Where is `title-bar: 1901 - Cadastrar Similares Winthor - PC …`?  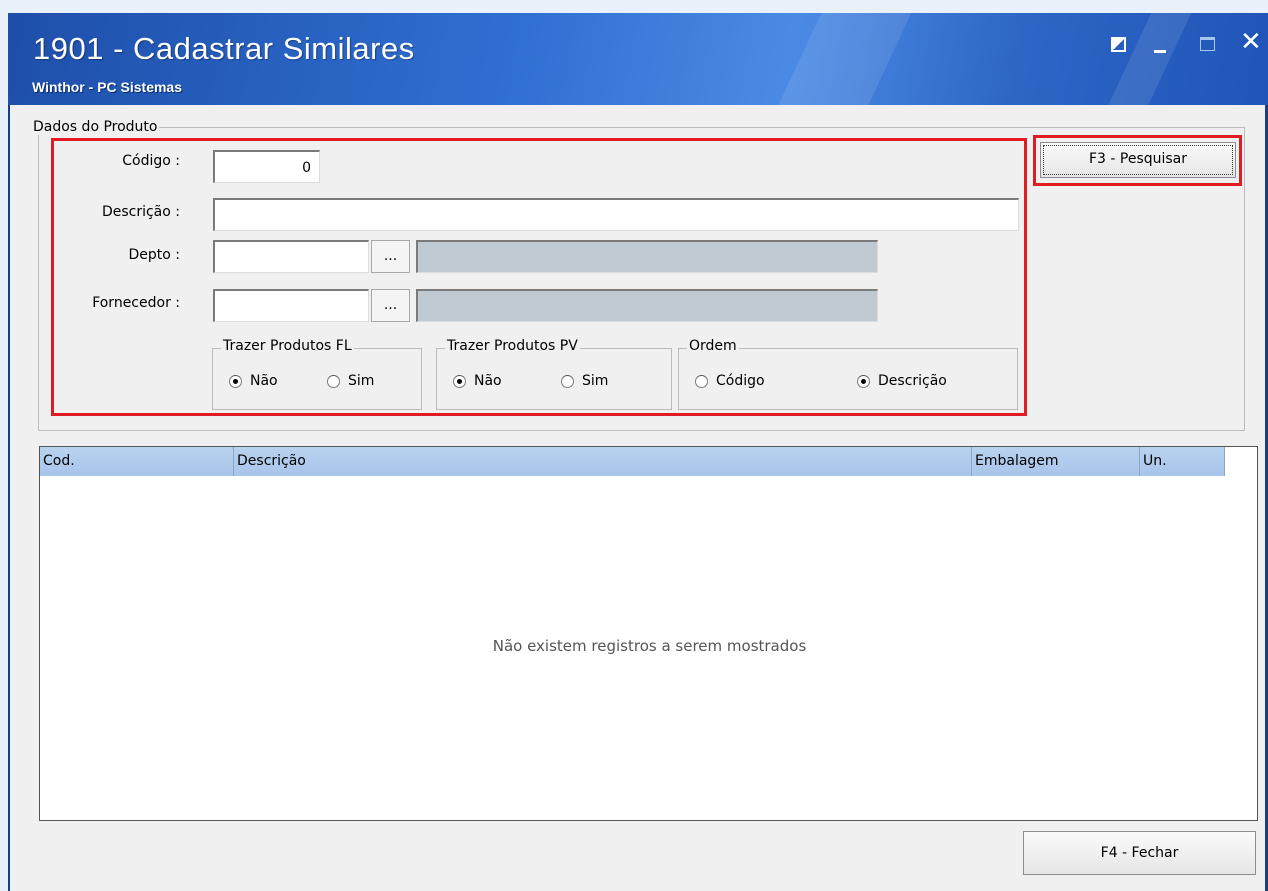 title-bar: 1901 - Cadastrar Similares Winthor - PC … is located at coordinates (638, 59).